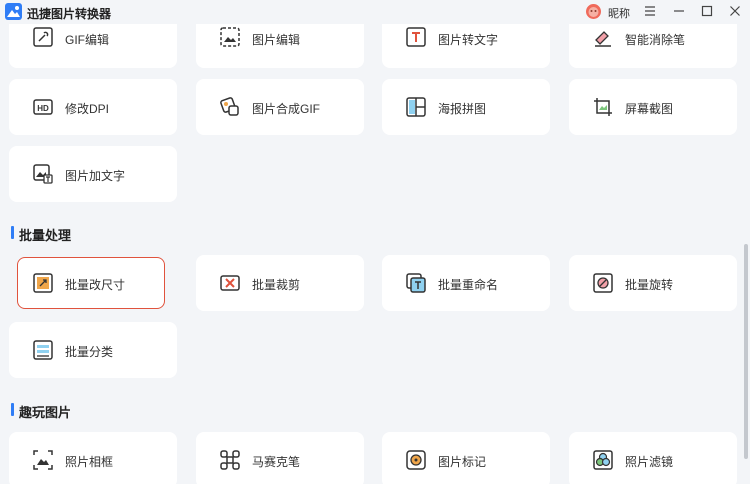 The image size is (750, 484). What do you see at coordinates (89, 352) in the screenshot?
I see `card-label: 批量分类` at bounding box center [89, 352].